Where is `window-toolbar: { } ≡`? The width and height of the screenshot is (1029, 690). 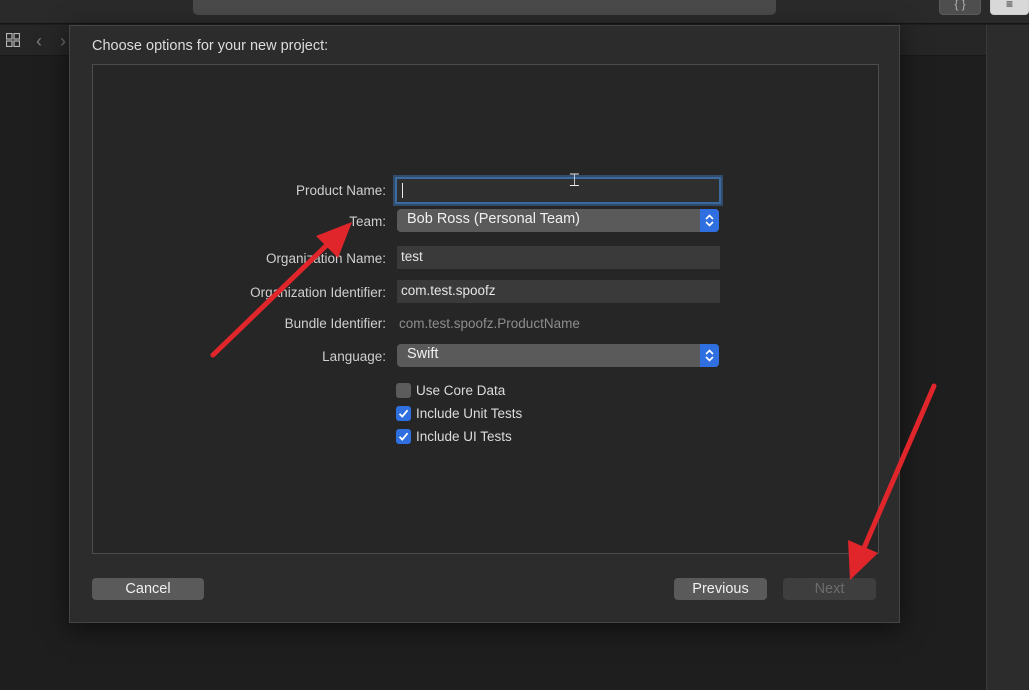 window-toolbar: { } ≡ is located at coordinates (514, 12).